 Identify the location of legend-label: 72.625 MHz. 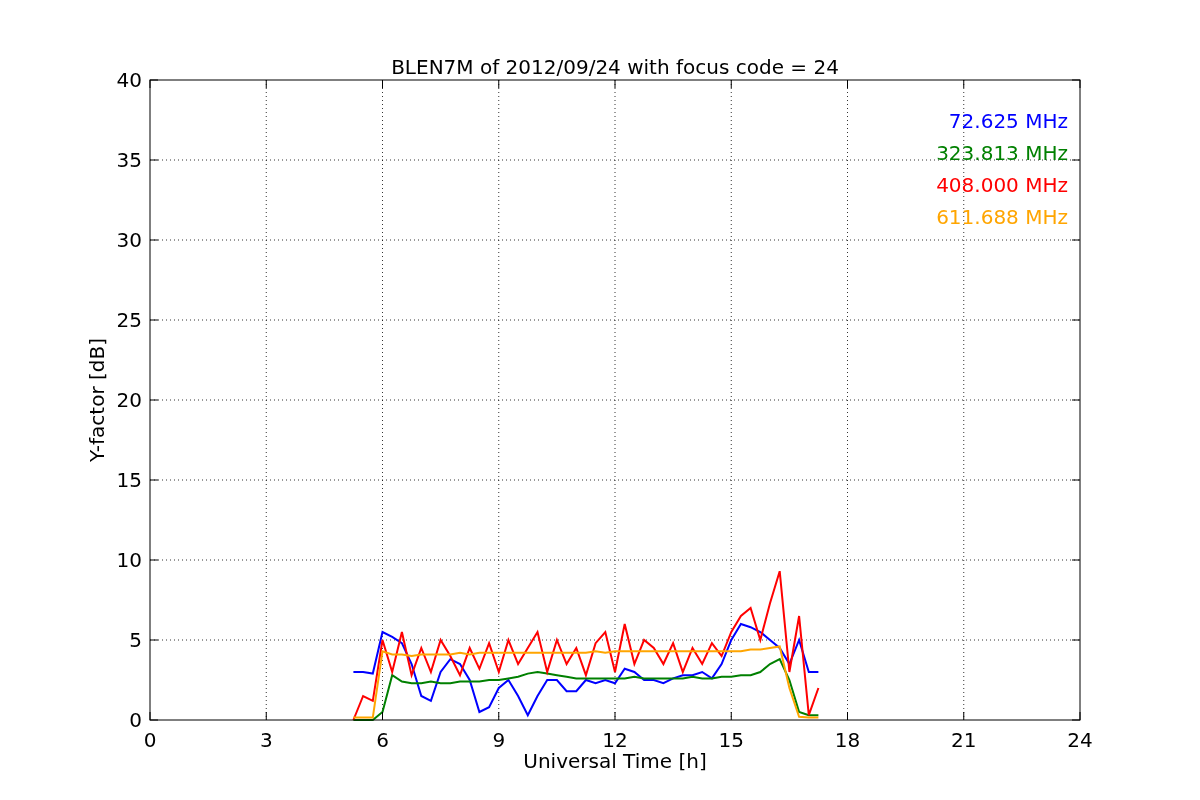
(1008, 121).